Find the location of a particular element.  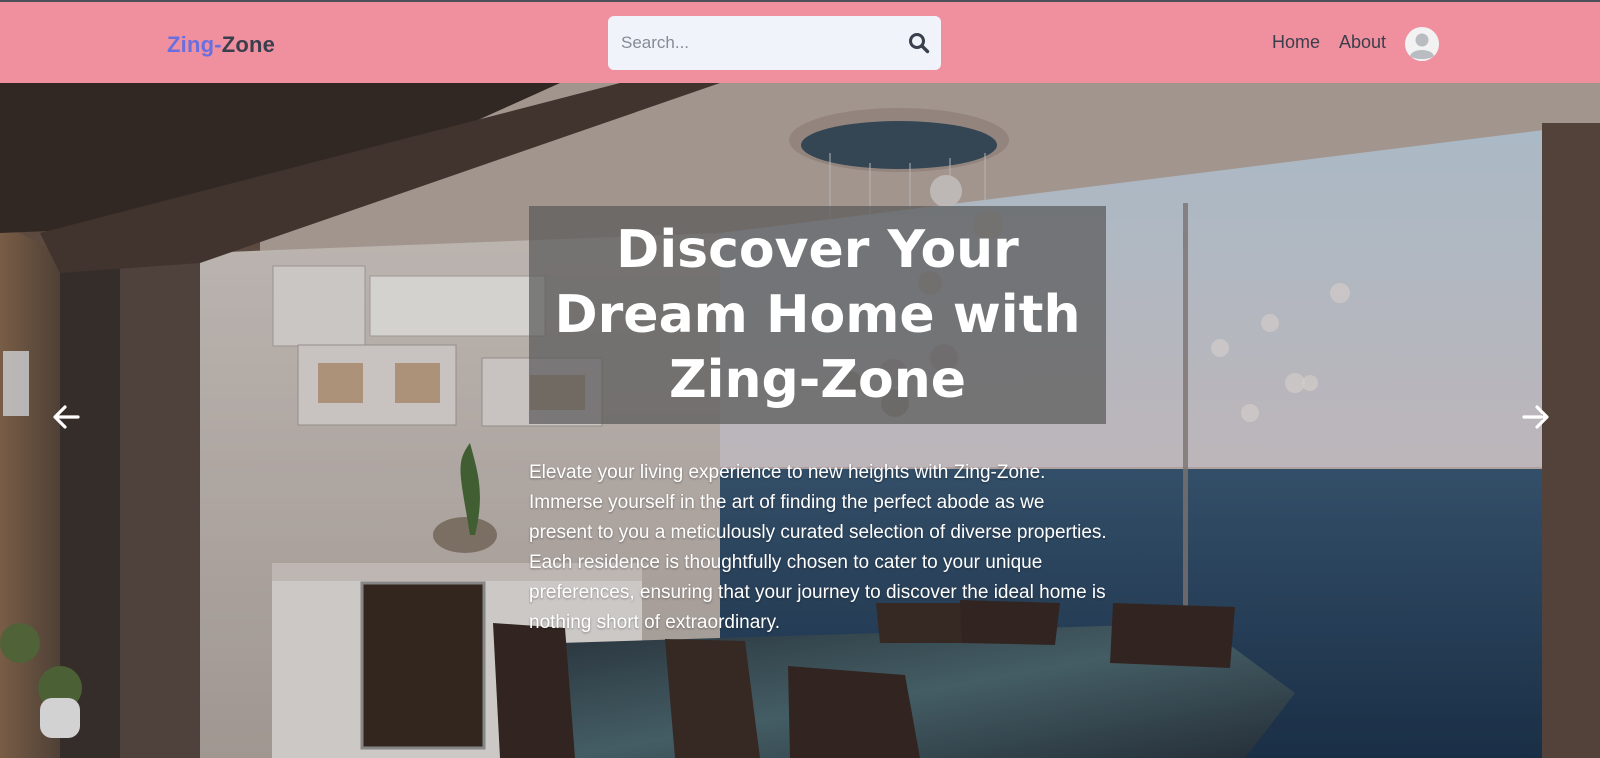

navbar: Zing-Zone Home About is located at coordinates (800, 42).